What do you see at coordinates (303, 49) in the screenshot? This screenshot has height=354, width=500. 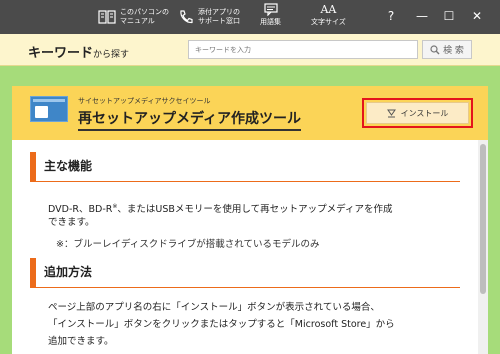 I see `search-input` at bounding box center [303, 49].